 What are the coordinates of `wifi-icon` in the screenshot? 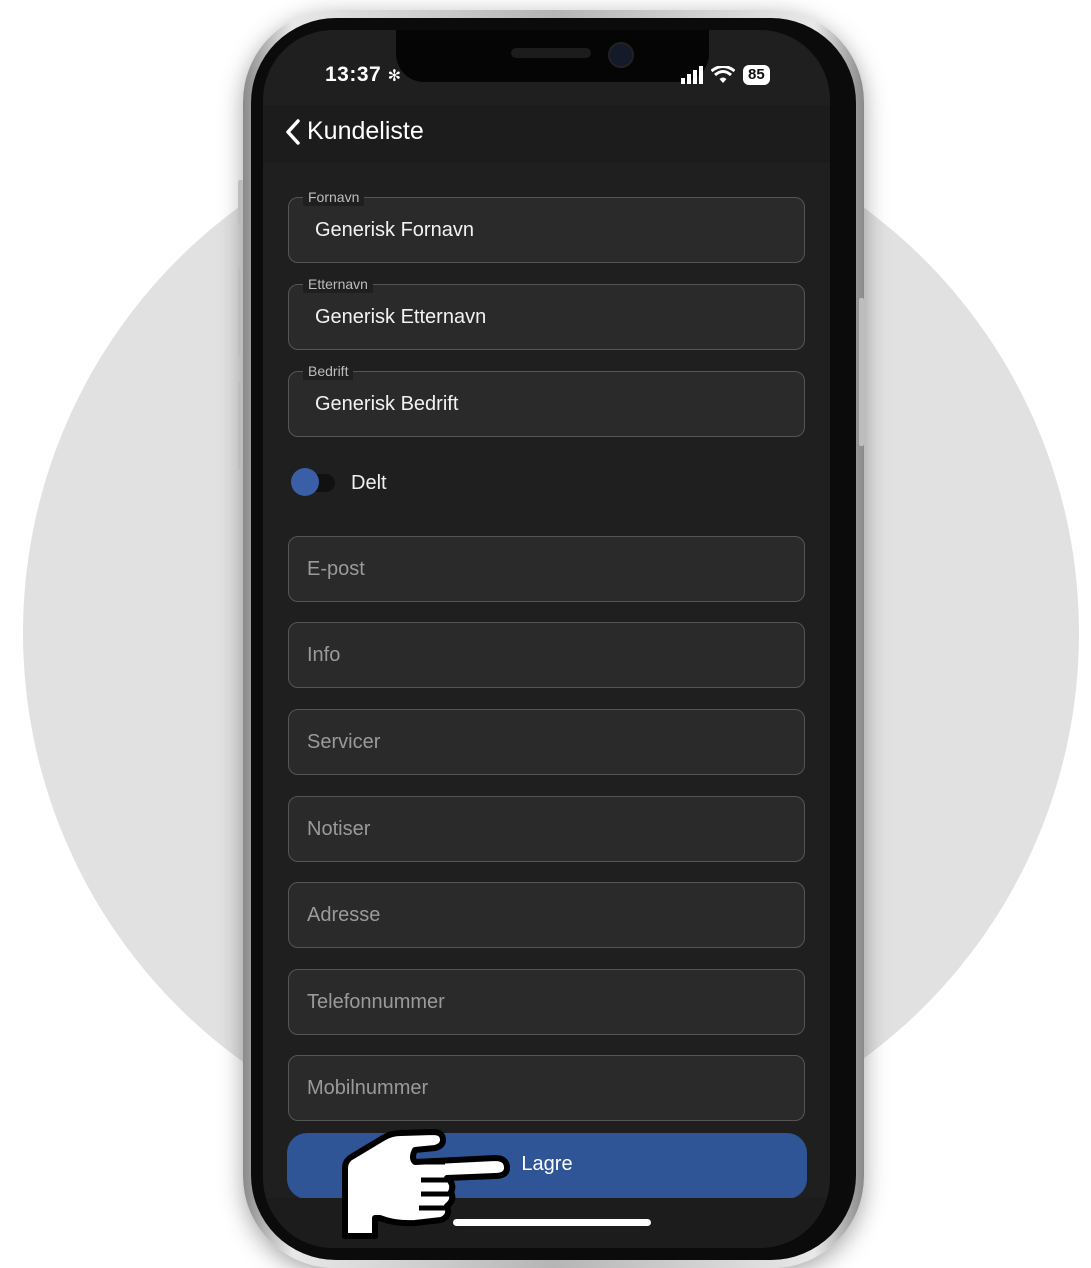 It's located at (723, 74).